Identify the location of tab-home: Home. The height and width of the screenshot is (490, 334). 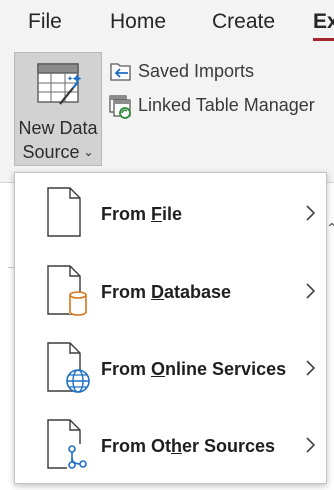
(138, 22).